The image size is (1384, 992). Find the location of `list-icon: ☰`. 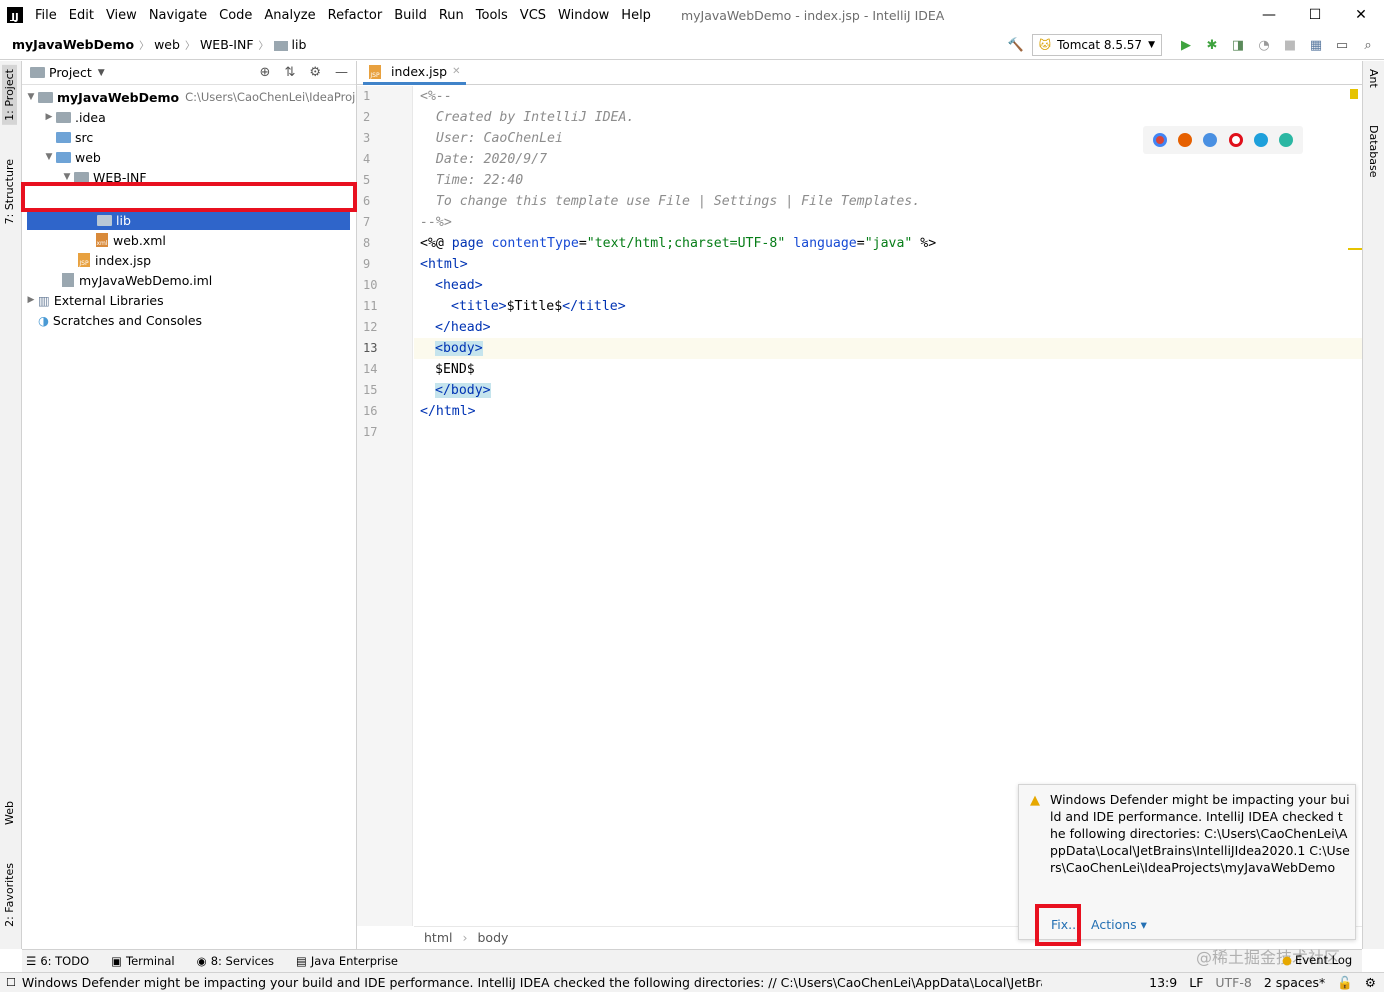

list-icon: ☰ is located at coordinates (31, 961).